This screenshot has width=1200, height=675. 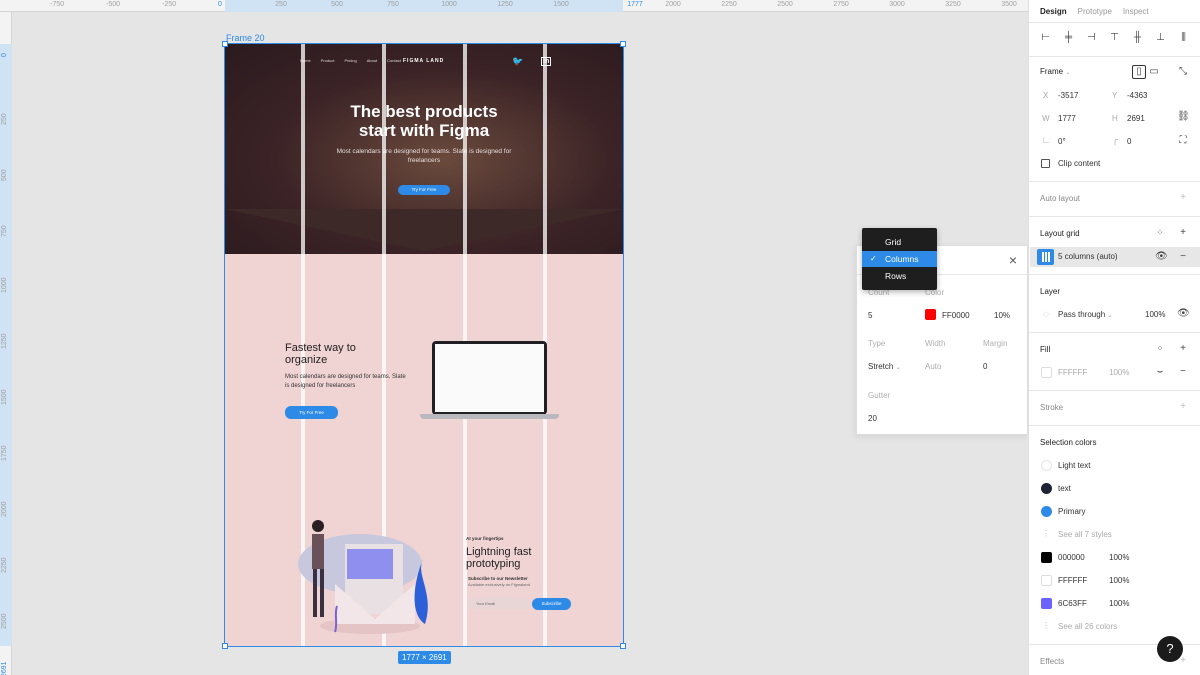 What do you see at coordinates (499, 552) in the screenshot?
I see `section-title-line: Lightning fast` at bounding box center [499, 552].